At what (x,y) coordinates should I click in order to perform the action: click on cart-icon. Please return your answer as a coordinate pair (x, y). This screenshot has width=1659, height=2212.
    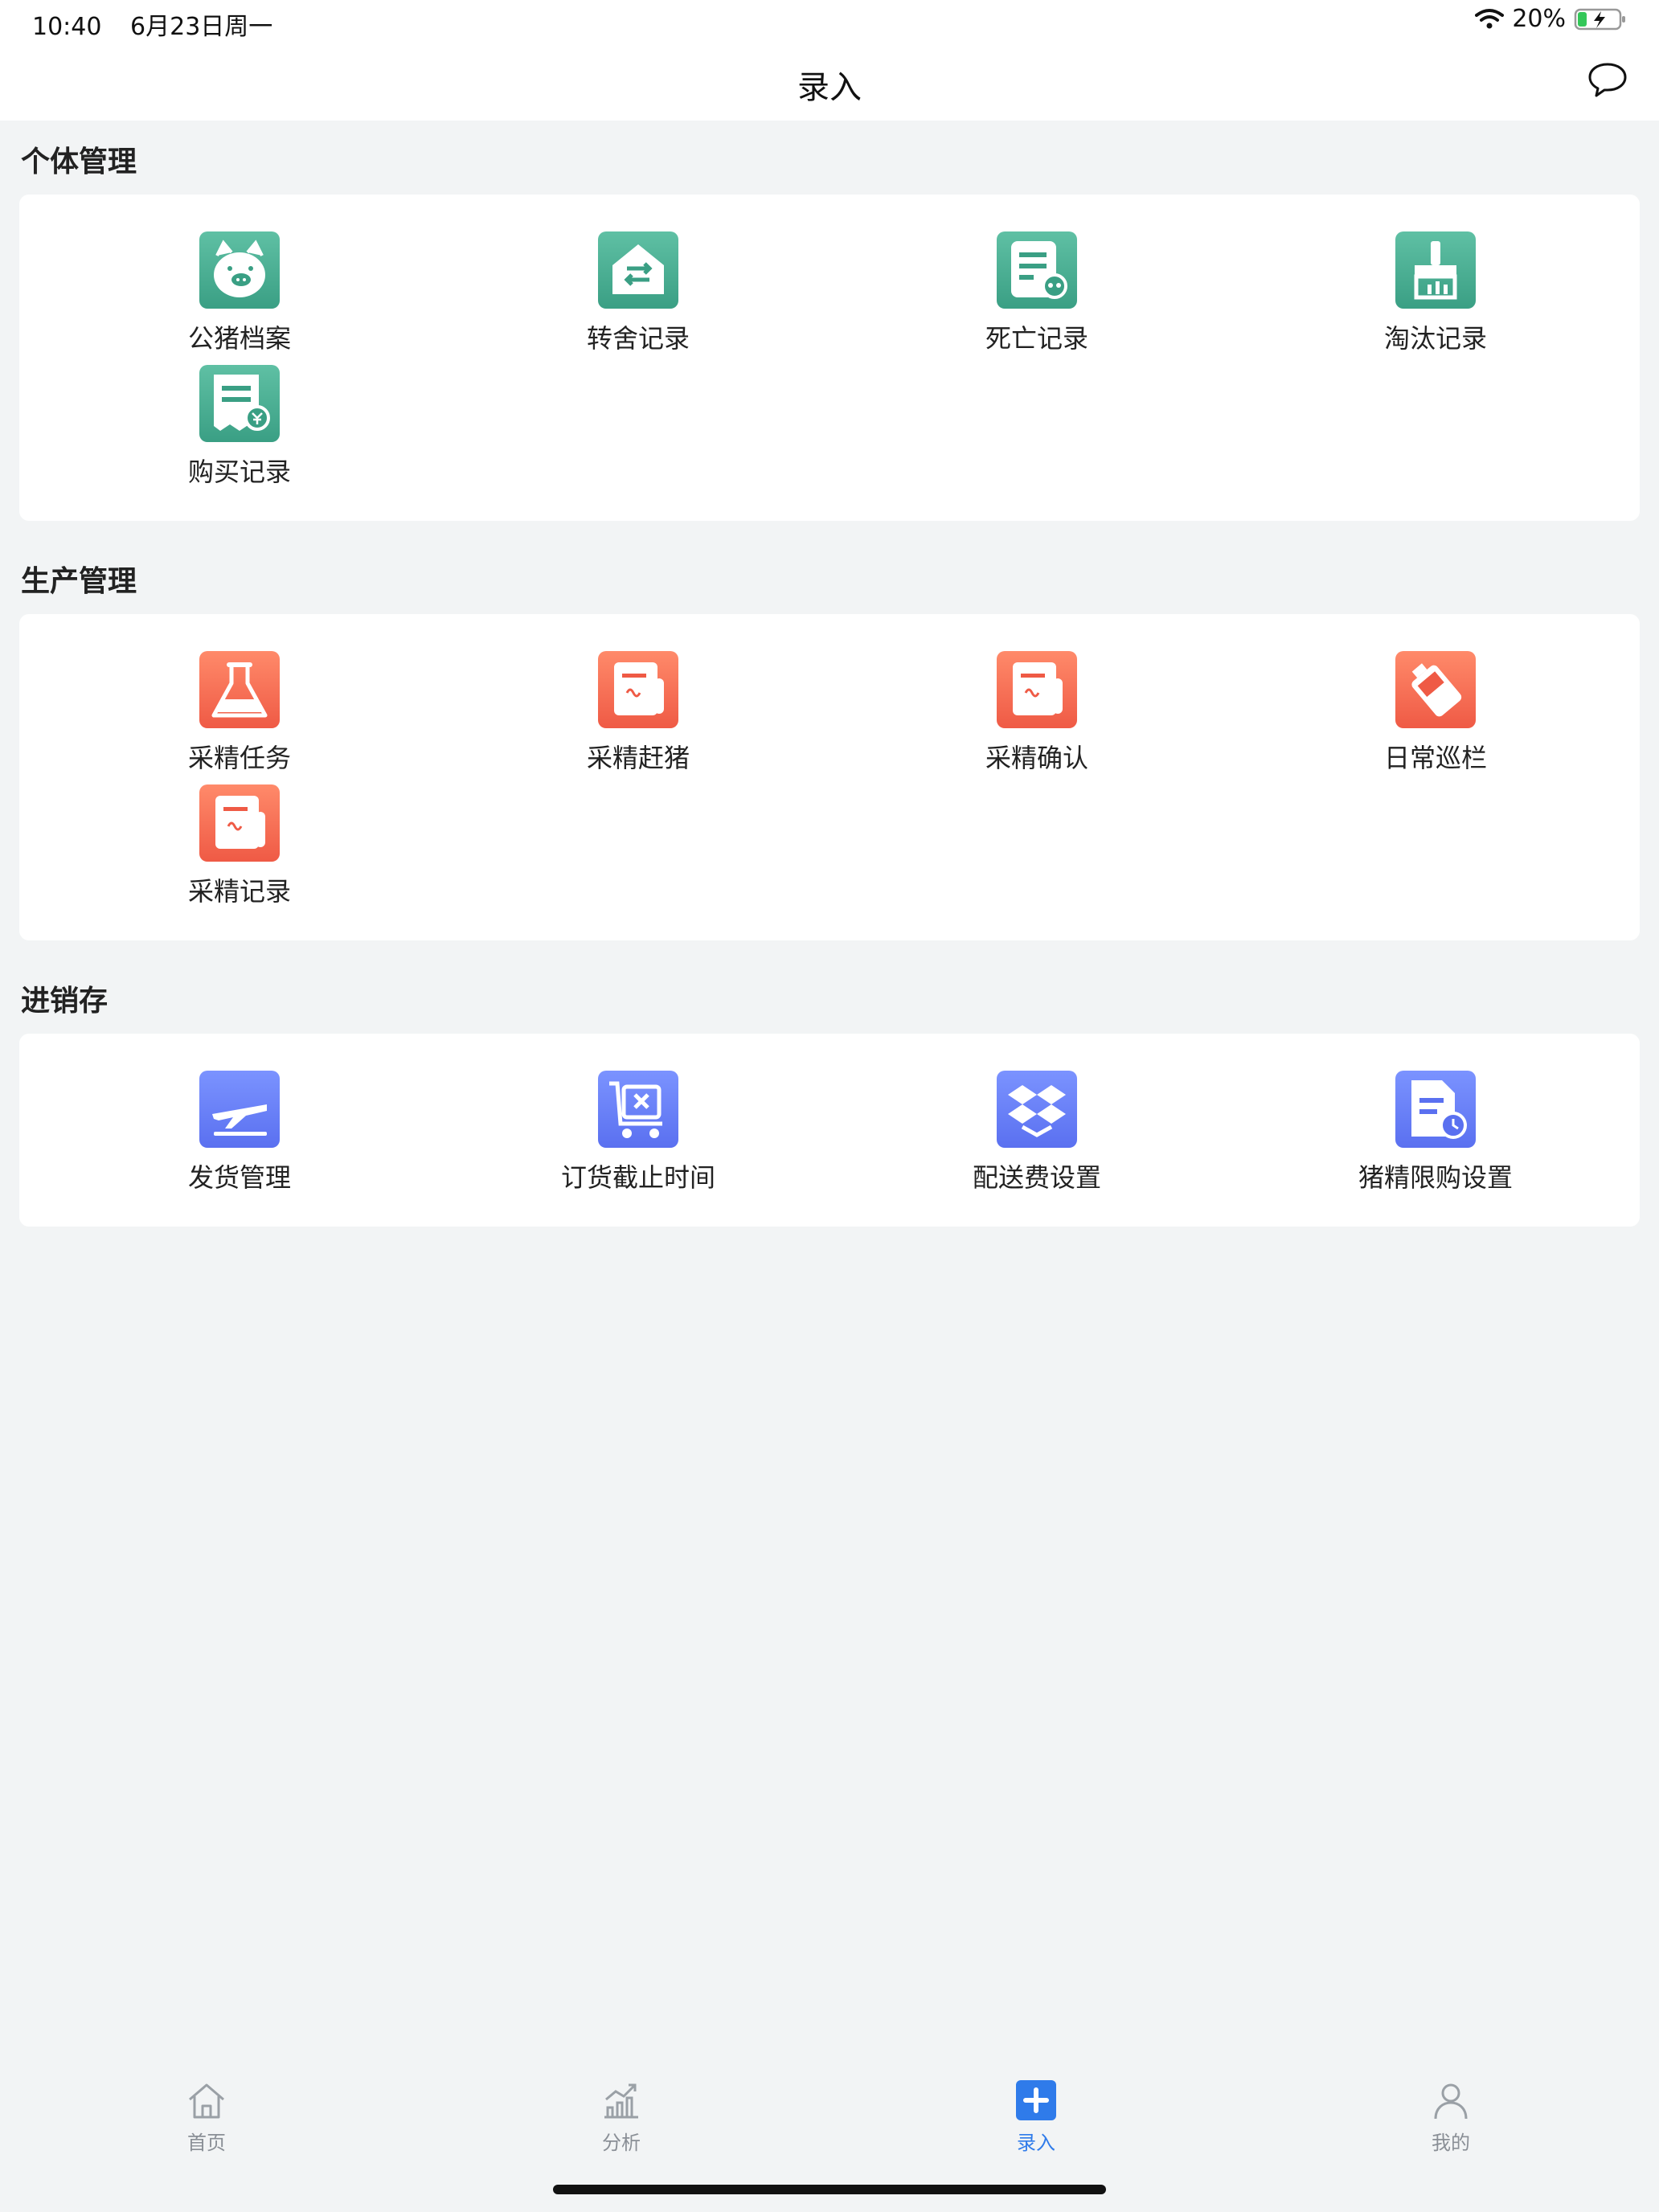
    Looking at the image, I should click on (638, 1109).